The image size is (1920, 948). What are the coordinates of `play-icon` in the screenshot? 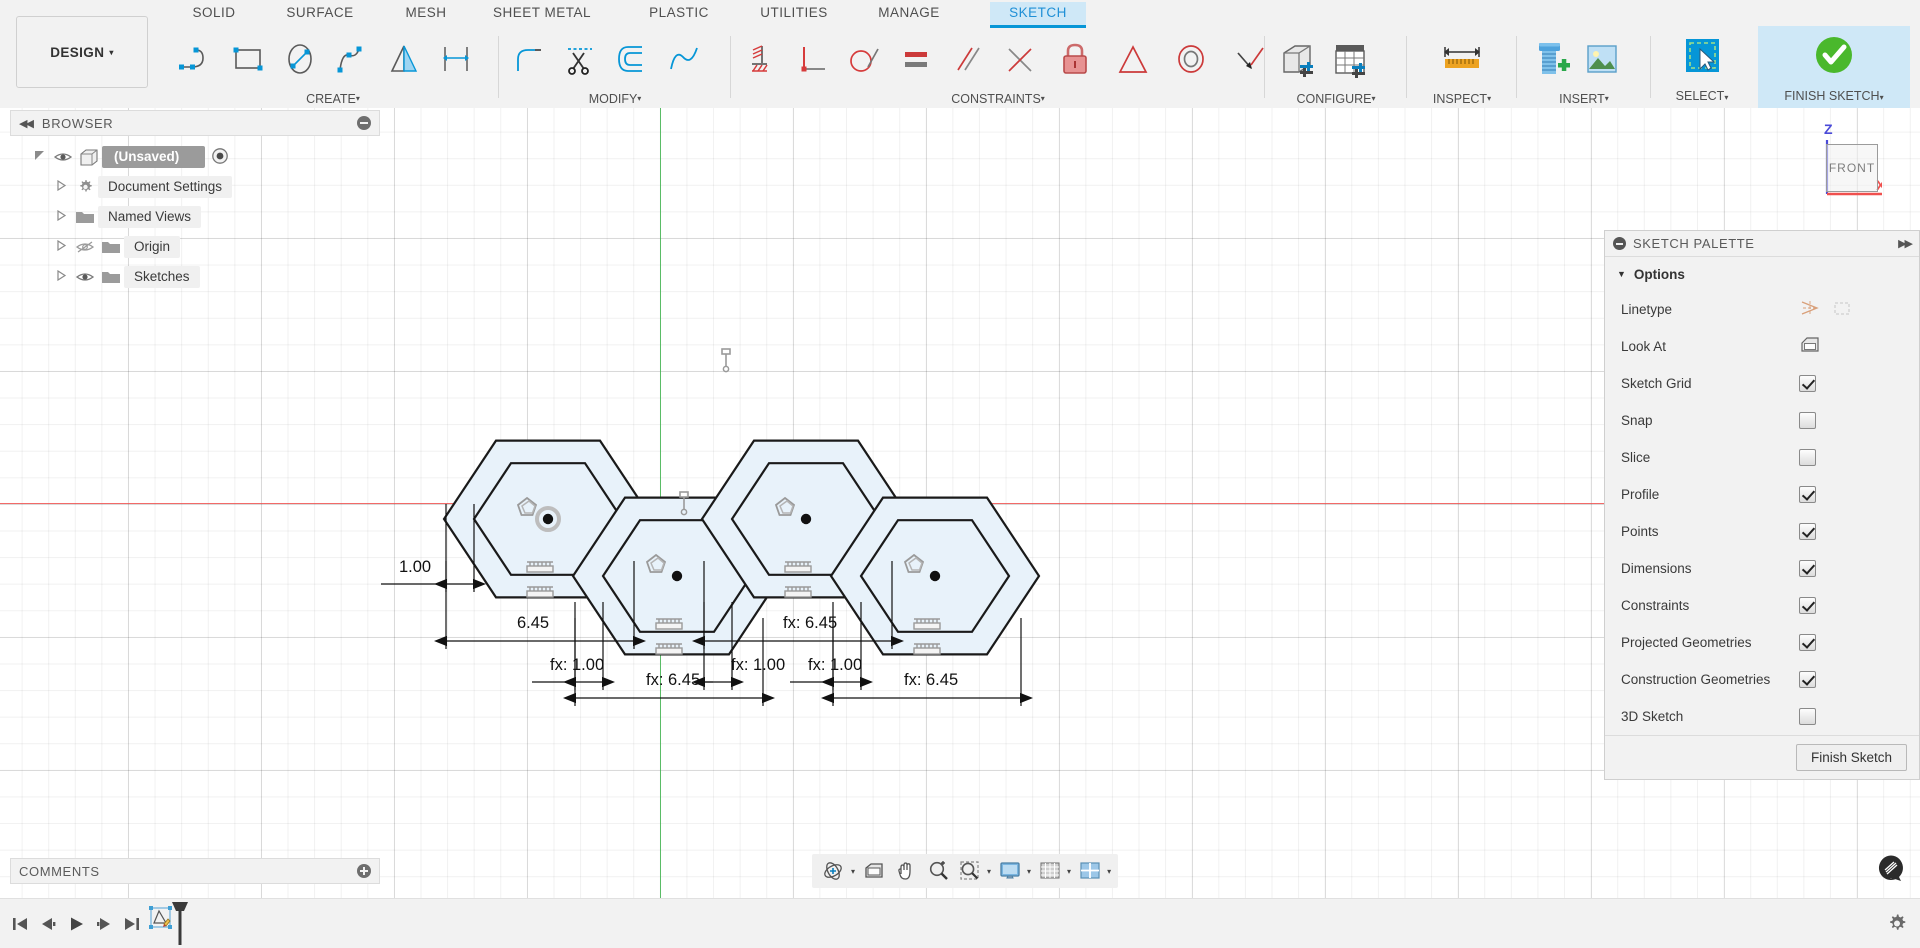 It's located at (76, 923).